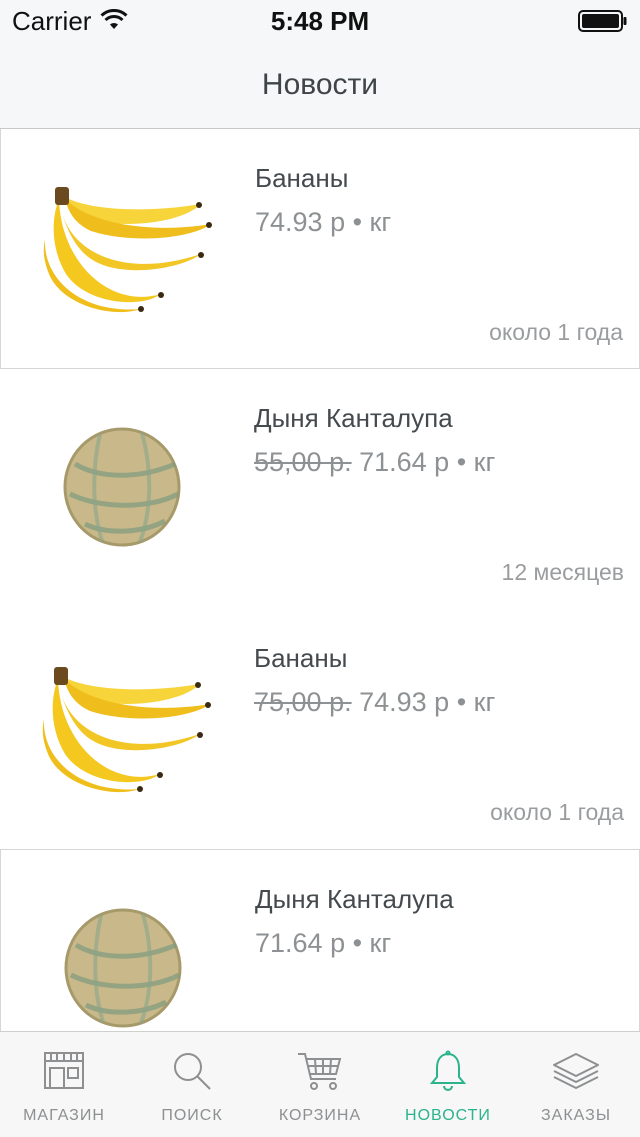 The height and width of the screenshot is (1137, 640). Describe the element at coordinates (320, 1071) in the screenshot. I see `cart-icon` at that location.